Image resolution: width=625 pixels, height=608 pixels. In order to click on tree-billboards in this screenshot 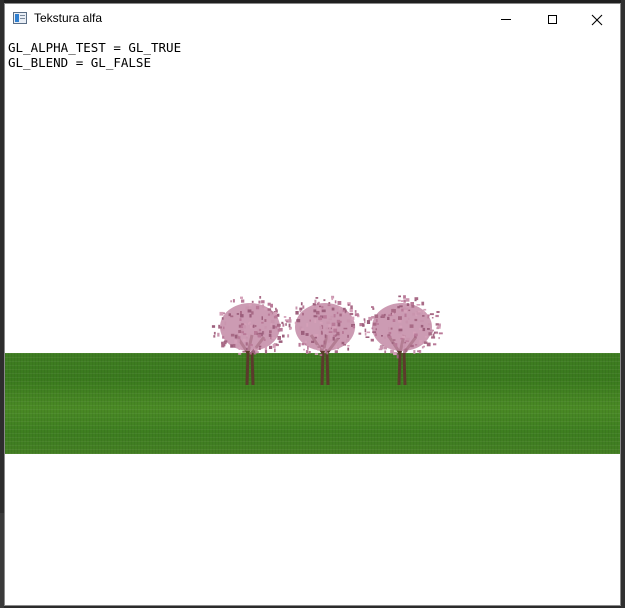, I will do `click(327, 340)`.